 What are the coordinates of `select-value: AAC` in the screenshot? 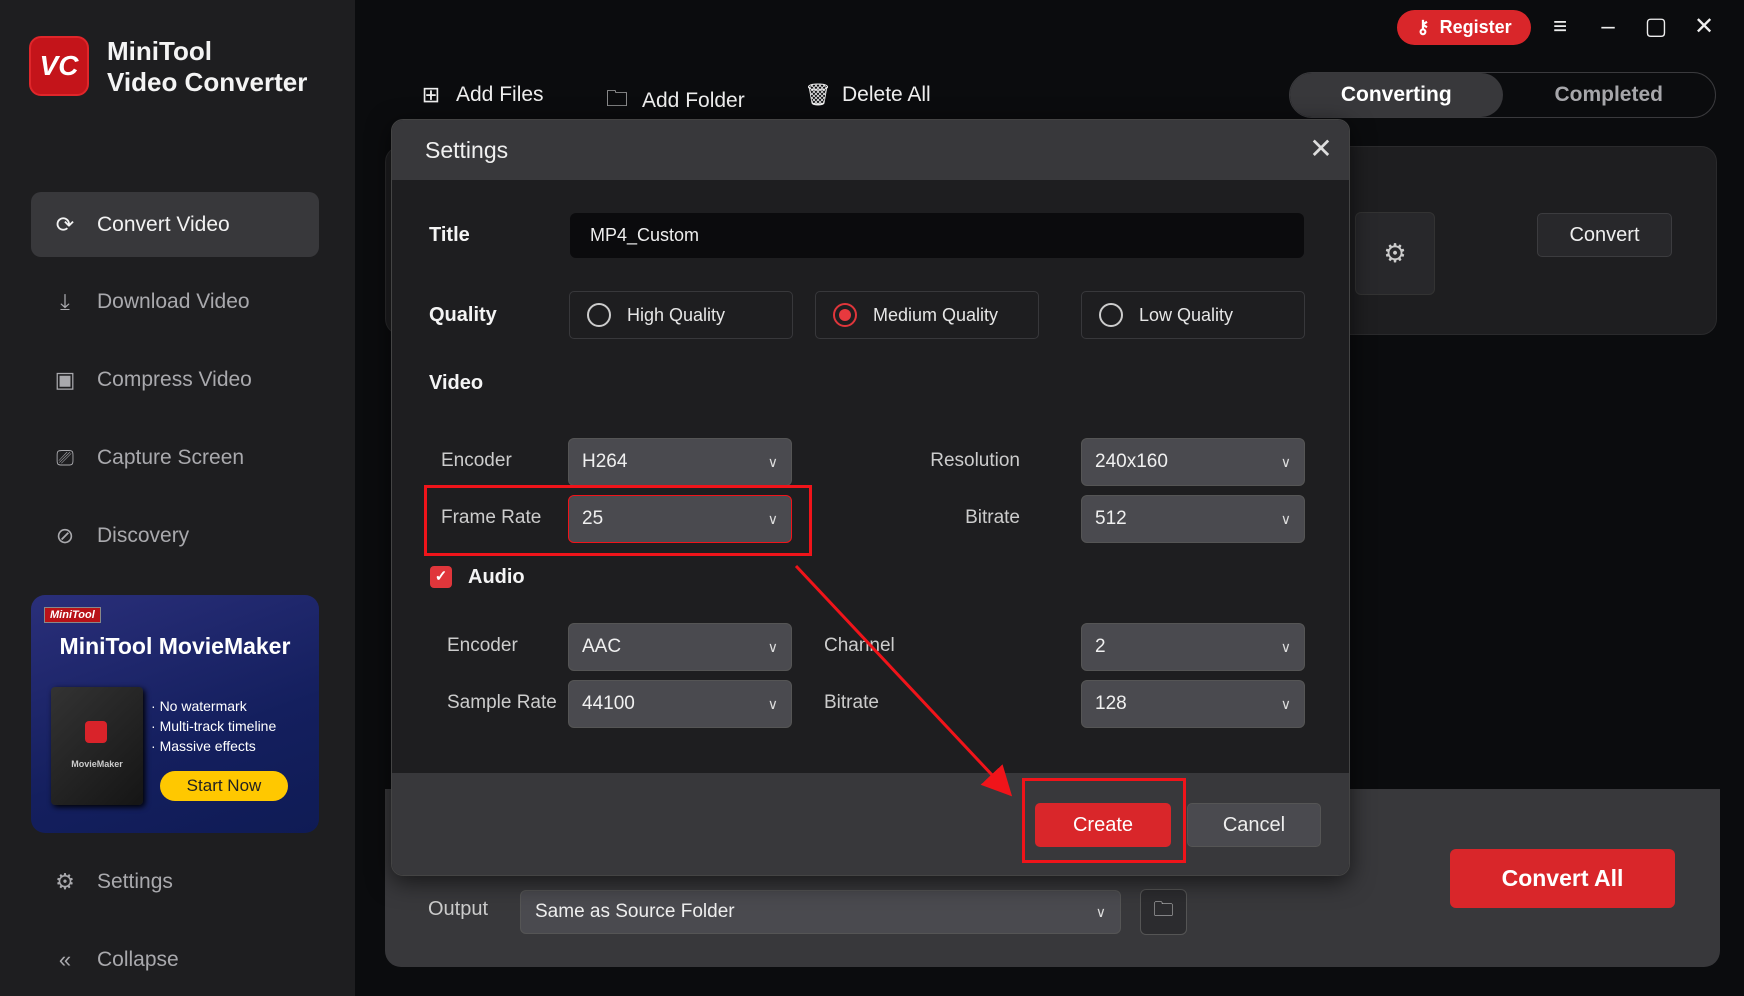 It's located at (602, 646).